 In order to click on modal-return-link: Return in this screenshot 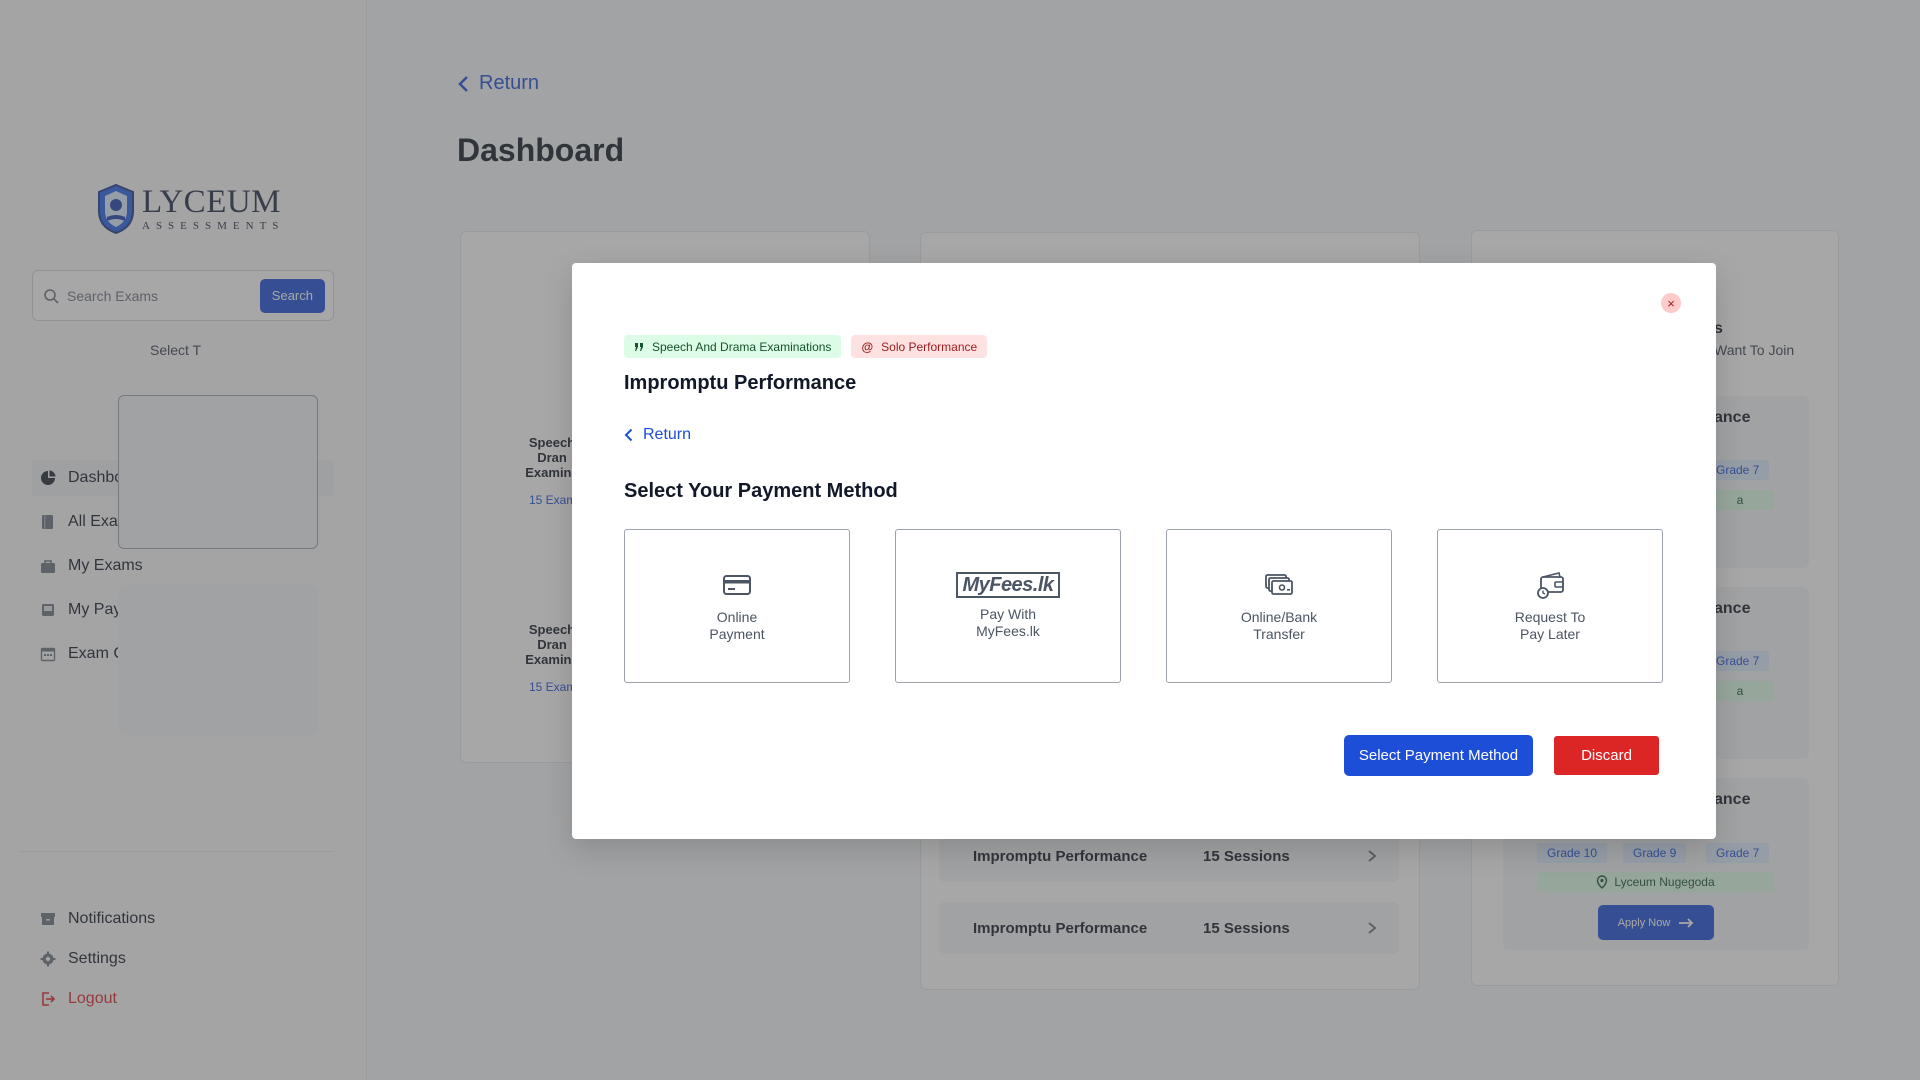, I will do `click(657, 435)`.